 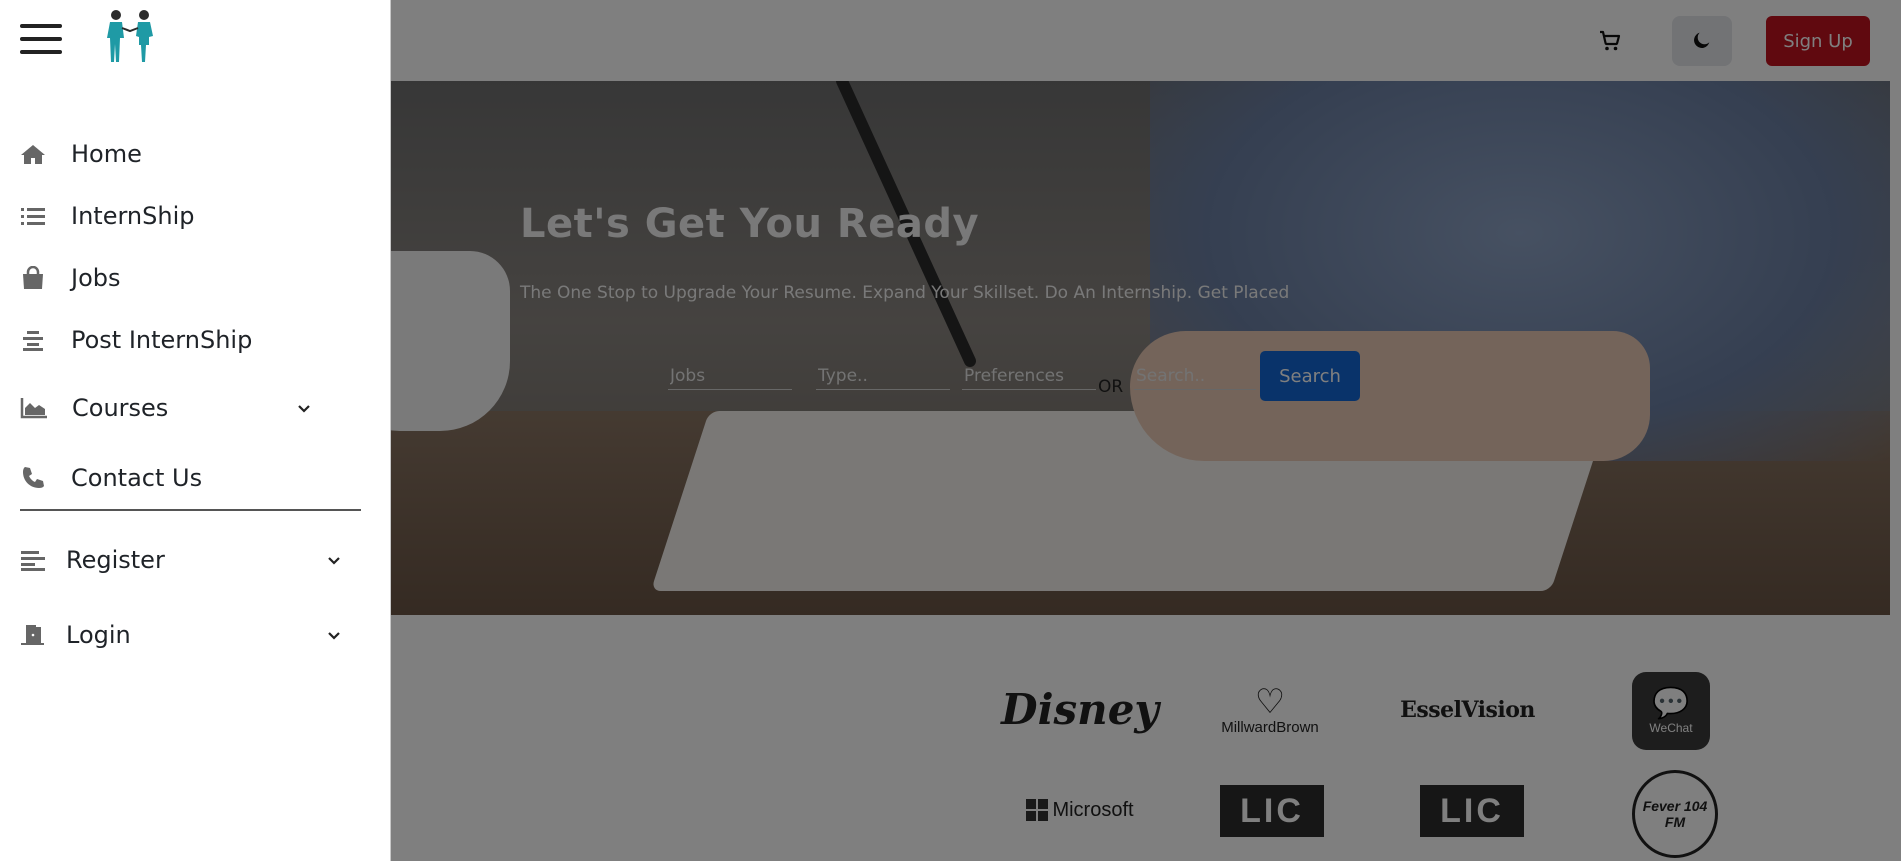 I want to click on list-icon, so click(x=35, y=216).